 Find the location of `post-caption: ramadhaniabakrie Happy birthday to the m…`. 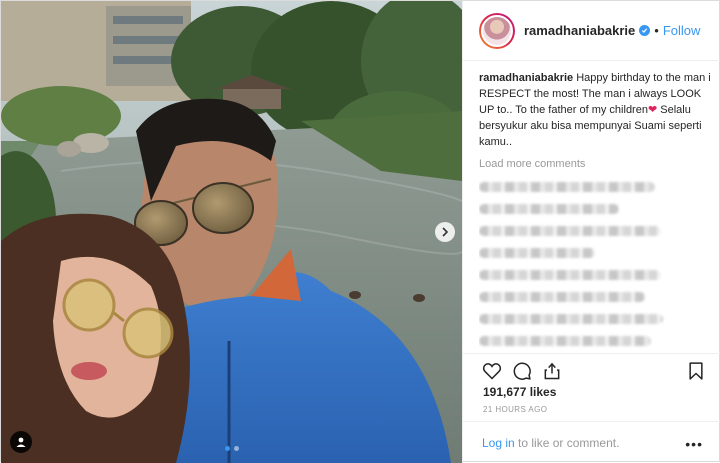

post-caption: ramadhaniabakrie Happy birthday to the m… is located at coordinates (595, 110).